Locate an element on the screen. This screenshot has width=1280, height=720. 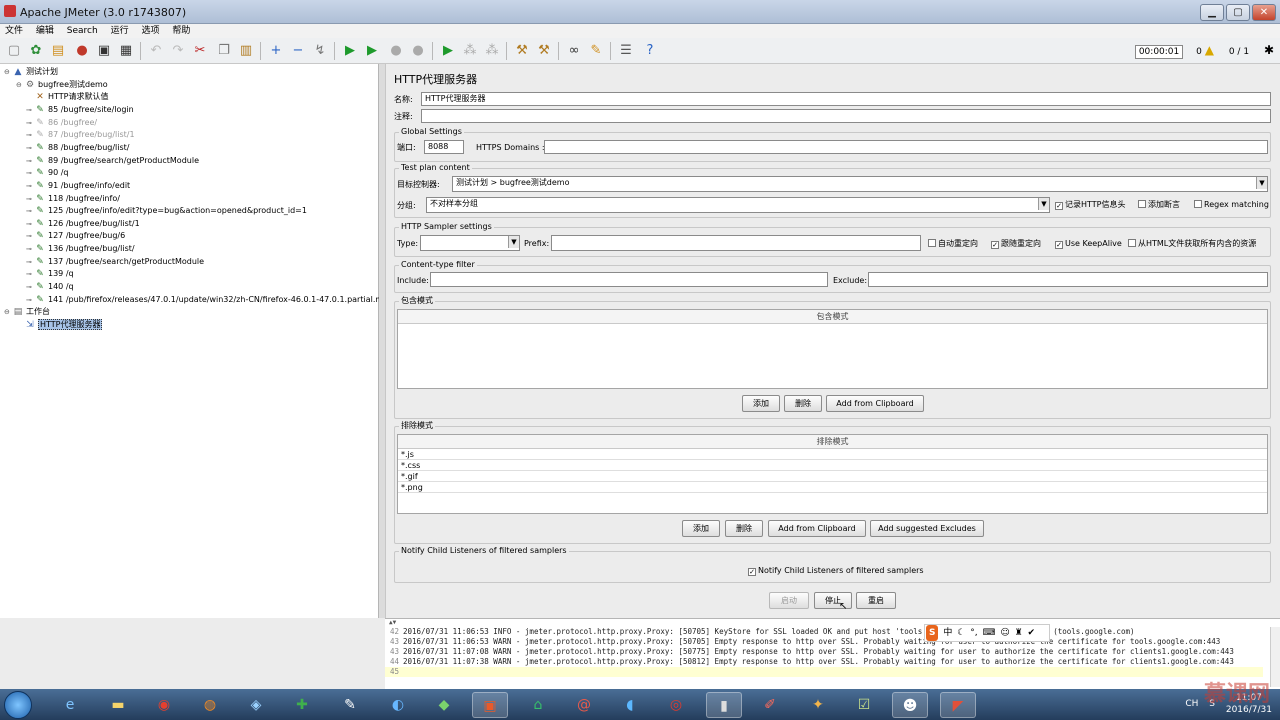
tree-node: ⊸ ✎ 118 /bugfree/info/ is located at coordinates (73, 199).